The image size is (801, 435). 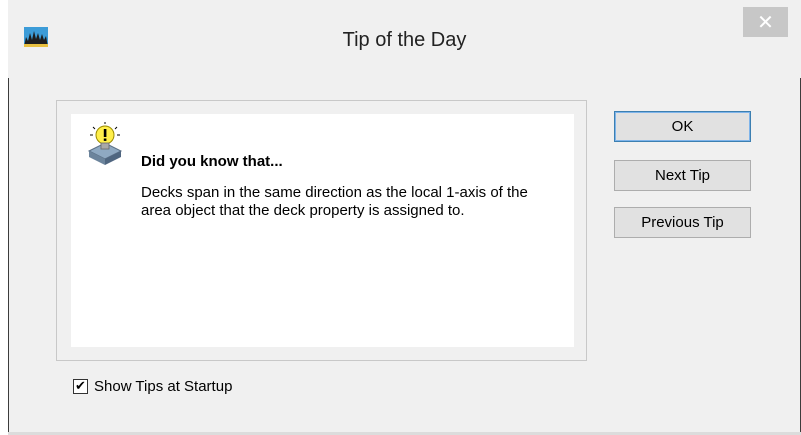 I want to click on window-title: Tip of the Day, so click(x=404, y=40).